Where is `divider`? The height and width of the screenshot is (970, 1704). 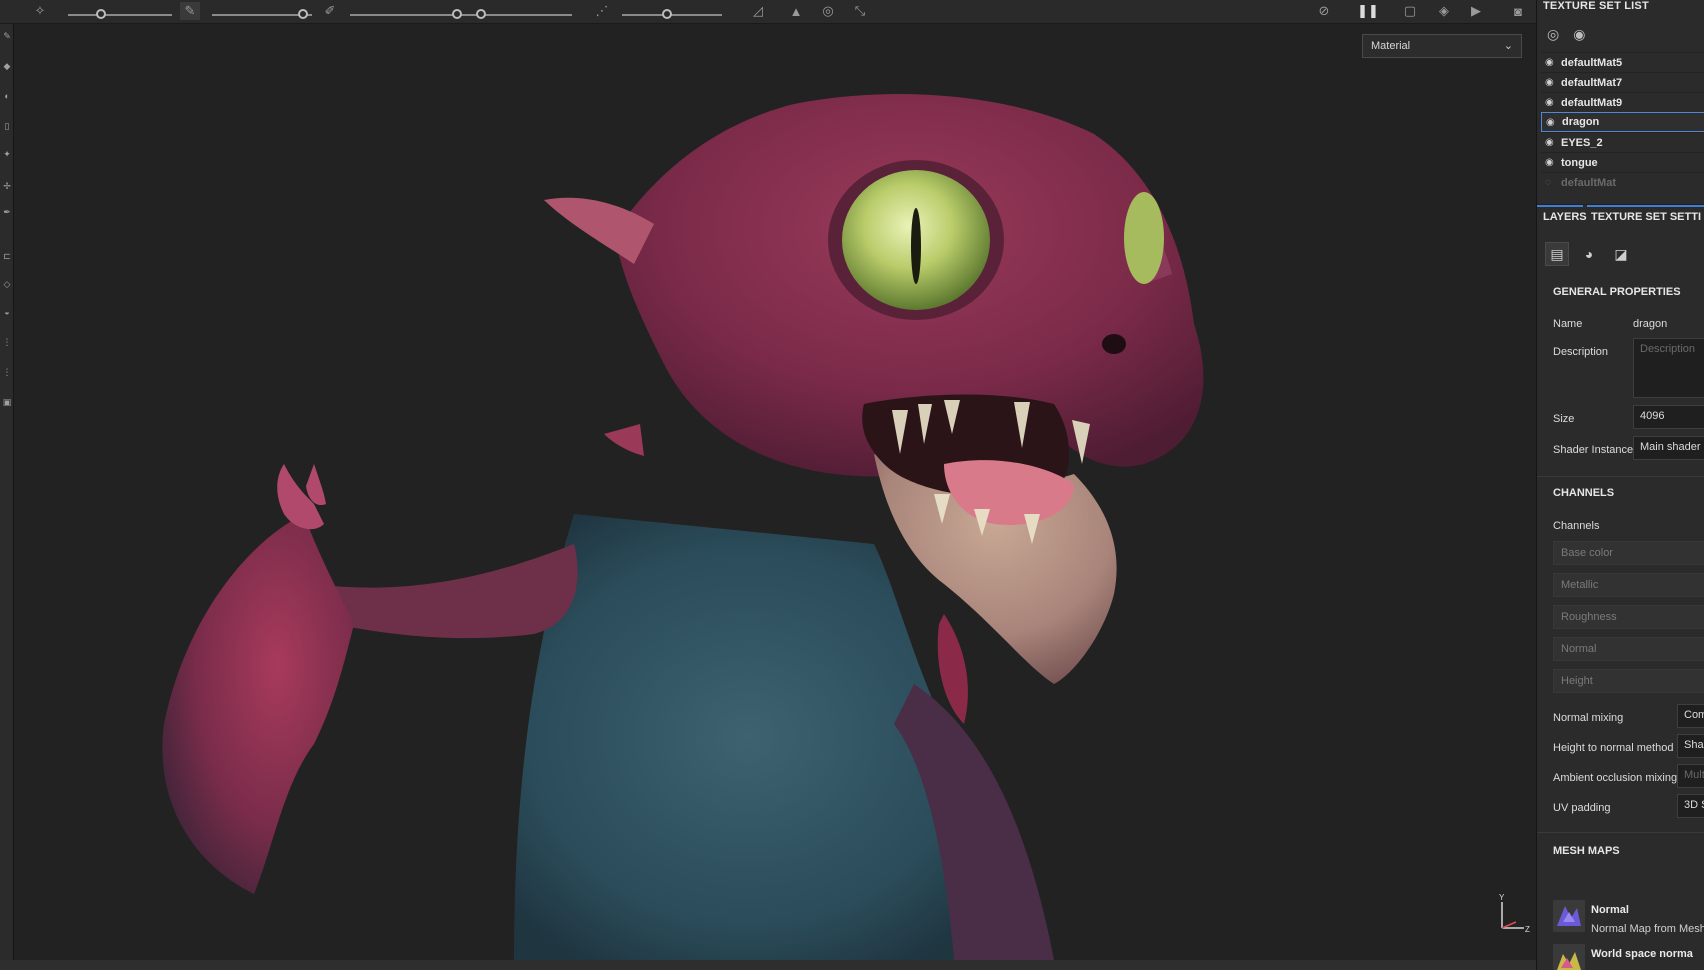 divider is located at coordinates (1620, 832).